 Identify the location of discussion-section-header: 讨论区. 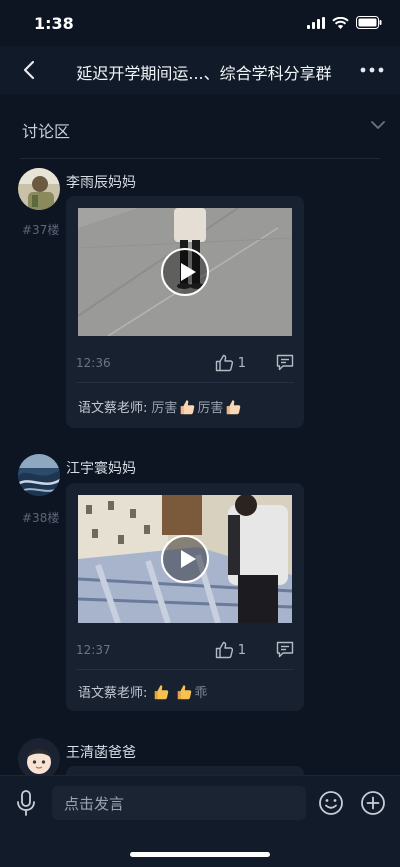
(200, 127).